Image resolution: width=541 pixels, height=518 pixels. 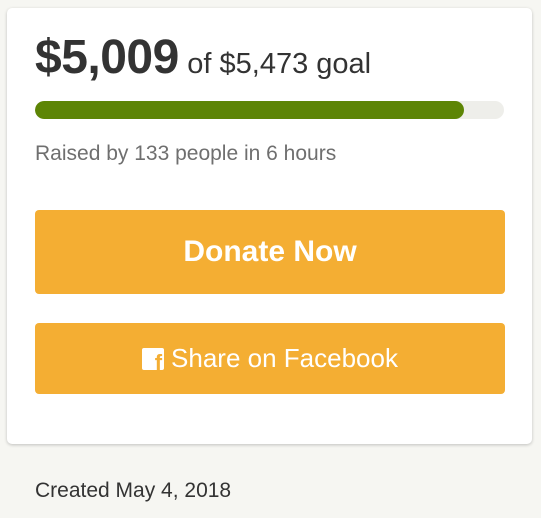 I want to click on share-button-label: Share on Facebook, so click(x=284, y=358).